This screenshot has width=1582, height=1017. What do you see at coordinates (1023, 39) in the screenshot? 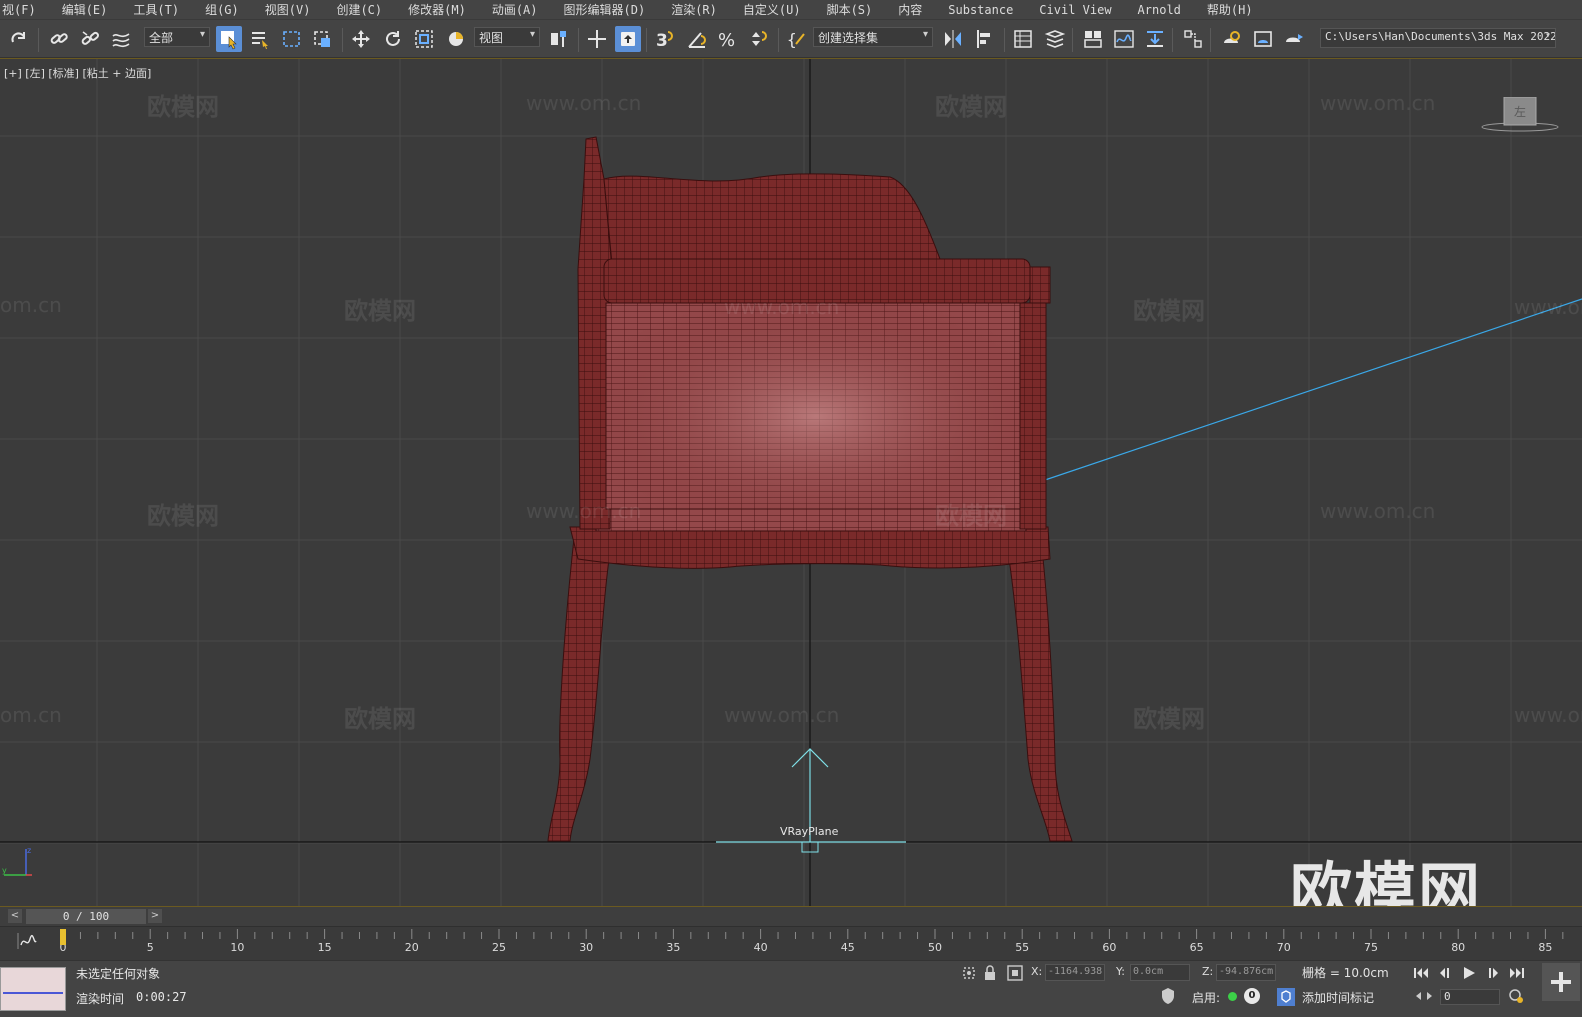
I see `layer-explorer-icon` at bounding box center [1023, 39].